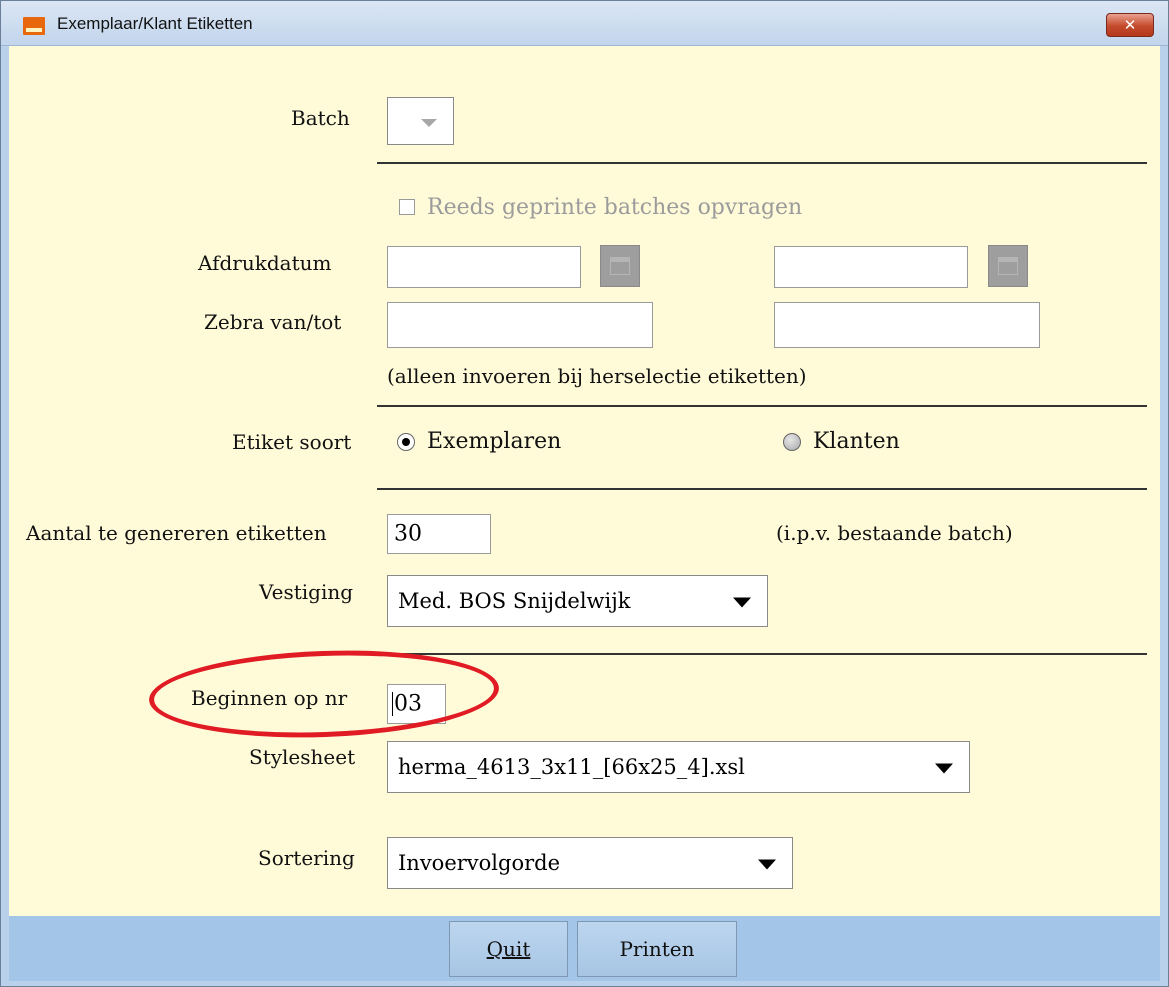 The height and width of the screenshot is (987, 1169). I want to click on print-button: Printen, so click(657, 949).